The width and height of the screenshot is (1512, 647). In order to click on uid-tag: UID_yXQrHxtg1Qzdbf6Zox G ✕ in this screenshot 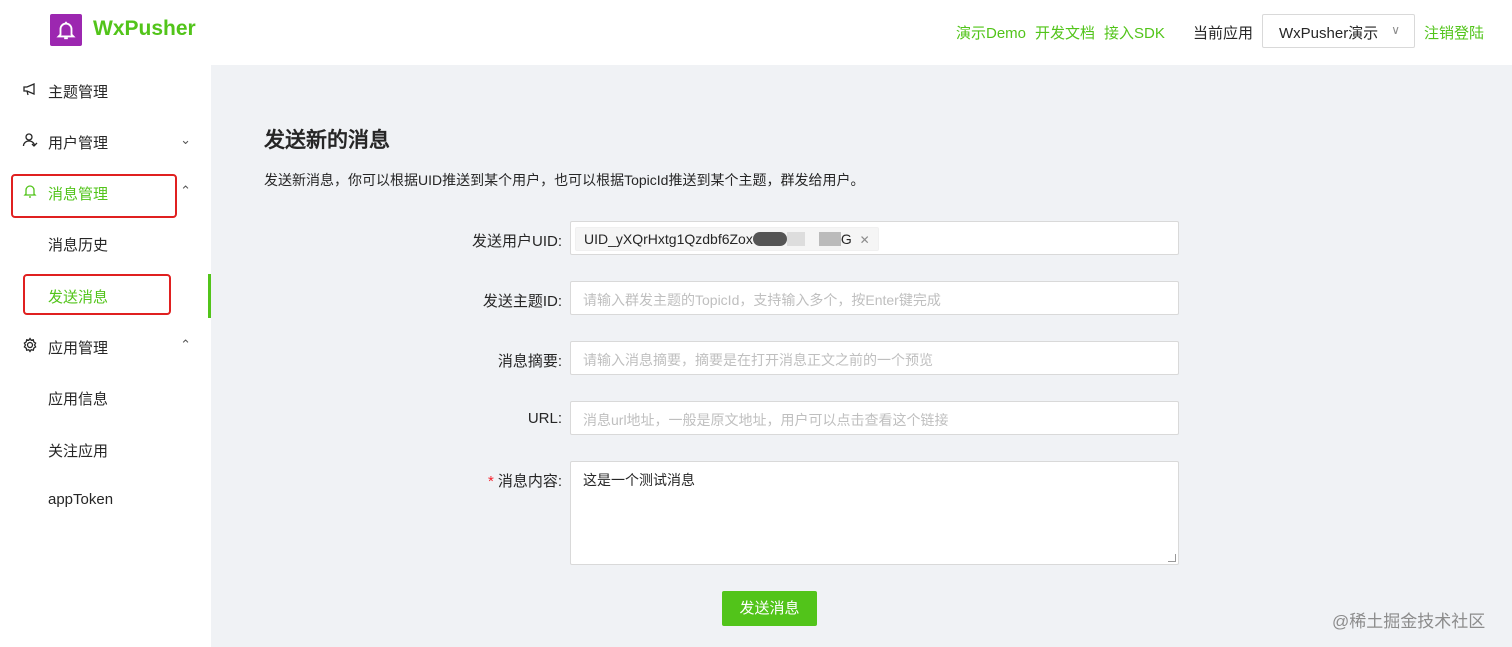, I will do `click(727, 239)`.